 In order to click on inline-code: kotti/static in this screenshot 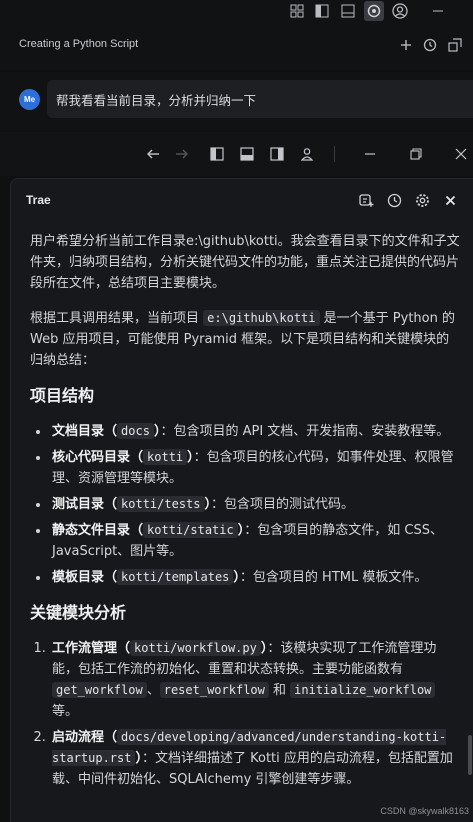, I will do `click(190, 530)`.